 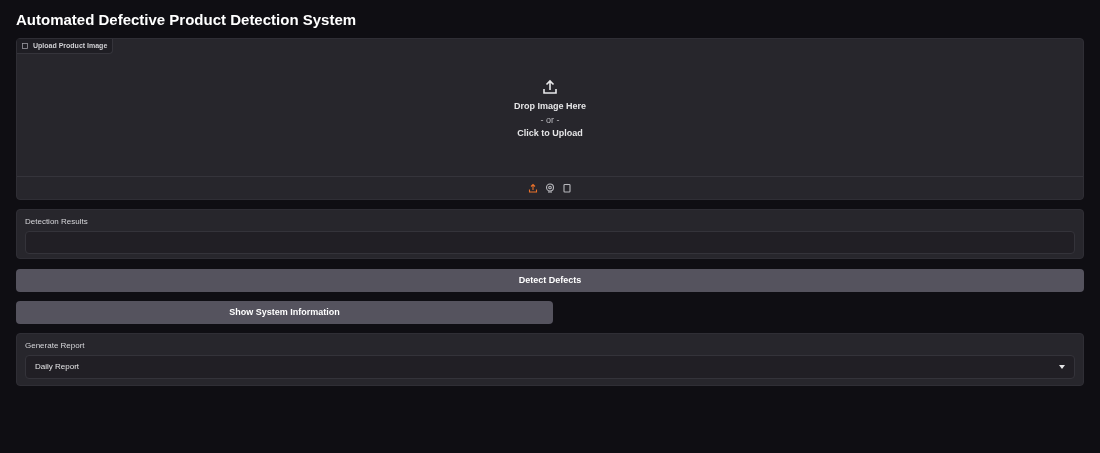 I want to click on drop-text: Drop Image Here, so click(x=550, y=106).